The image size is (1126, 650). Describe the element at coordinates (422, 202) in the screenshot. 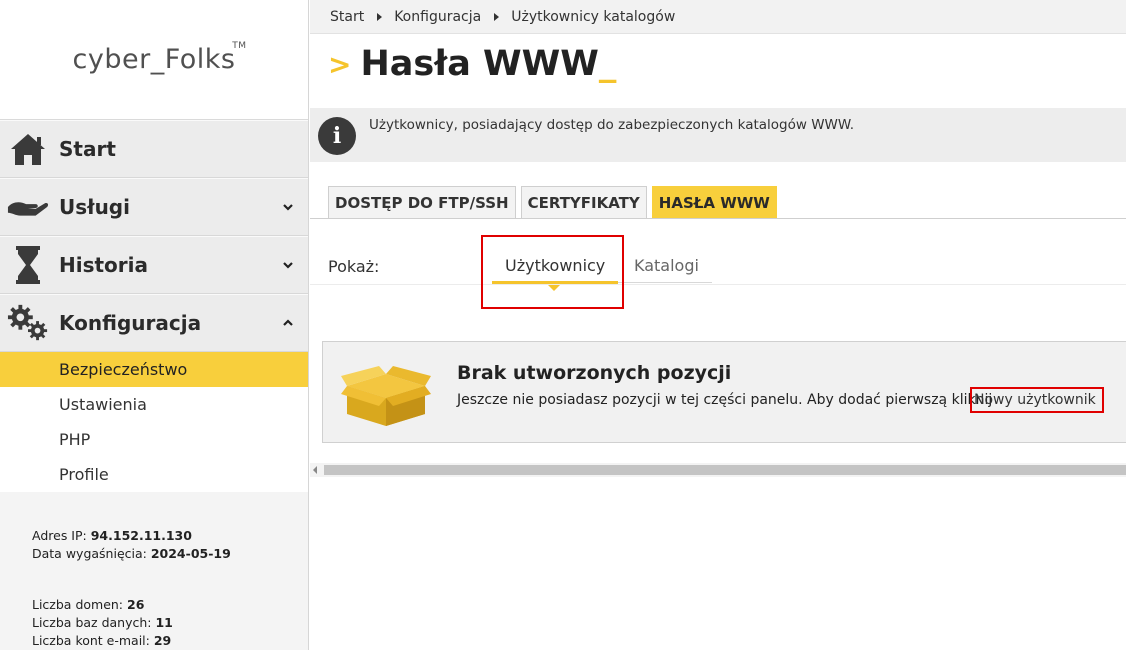

I see `tab-ftp-ssh: DOSTĘP DO FTP/SSH` at that location.